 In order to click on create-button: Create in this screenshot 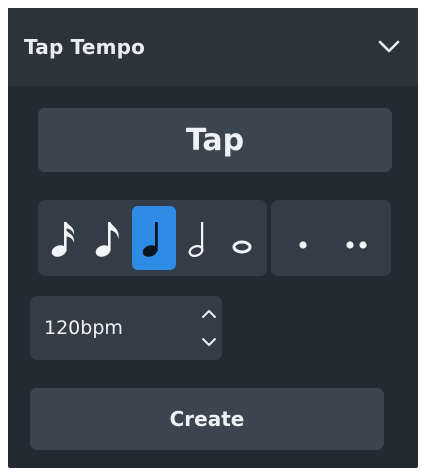, I will do `click(207, 419)`.